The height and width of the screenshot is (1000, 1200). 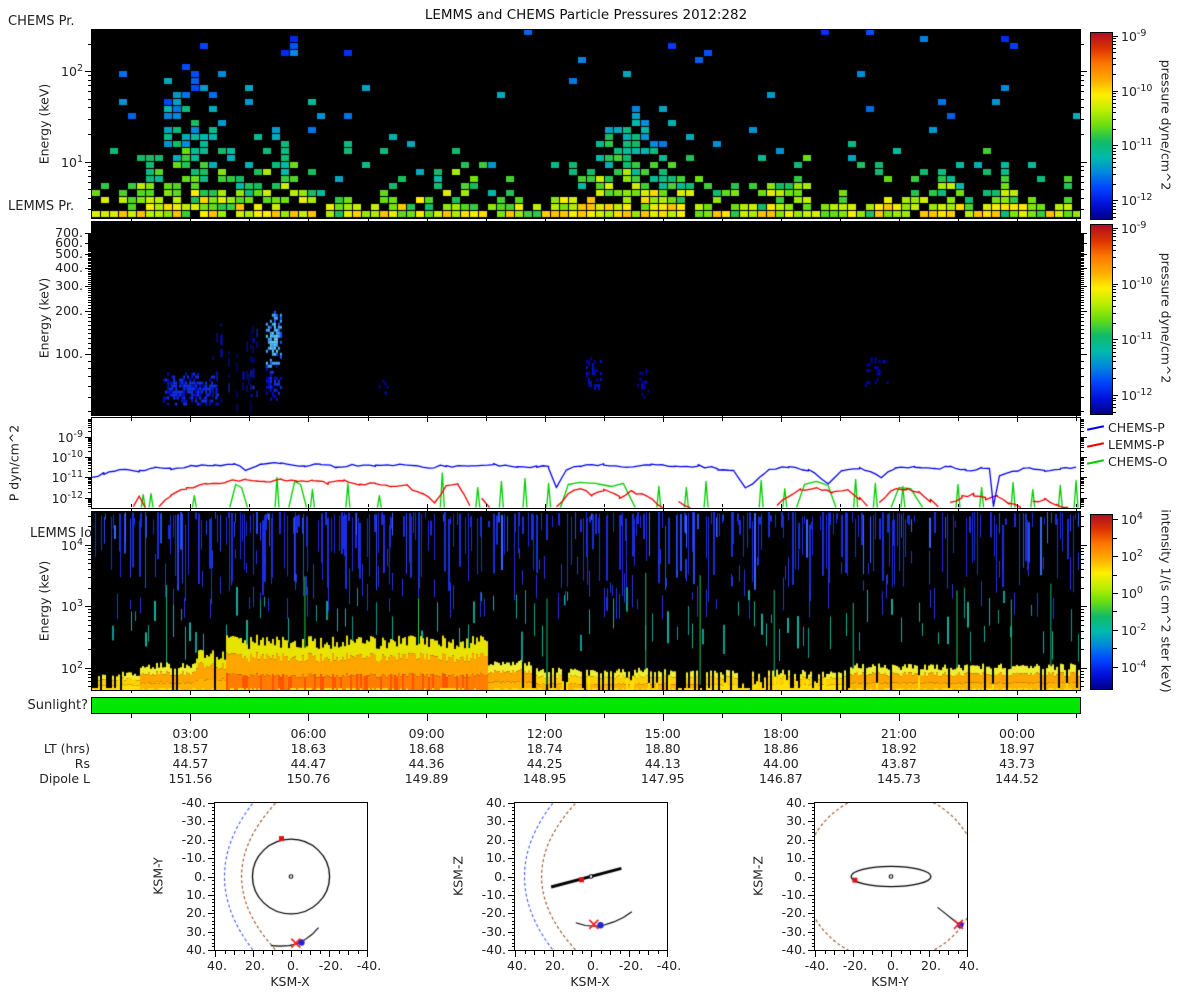 What do you see at coordinates (796, 839) in the screenshot?
I see `orbit-y-tick-label: 20.` at bounding box center [796, 839].